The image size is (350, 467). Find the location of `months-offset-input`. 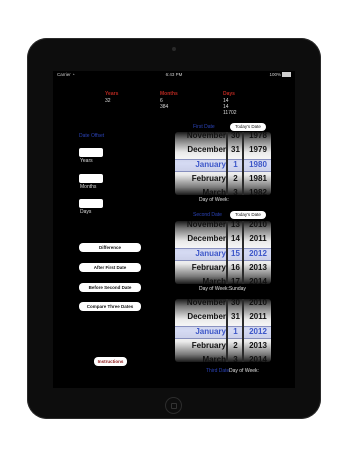

months-offset-input is located at coordinates (91, 178).